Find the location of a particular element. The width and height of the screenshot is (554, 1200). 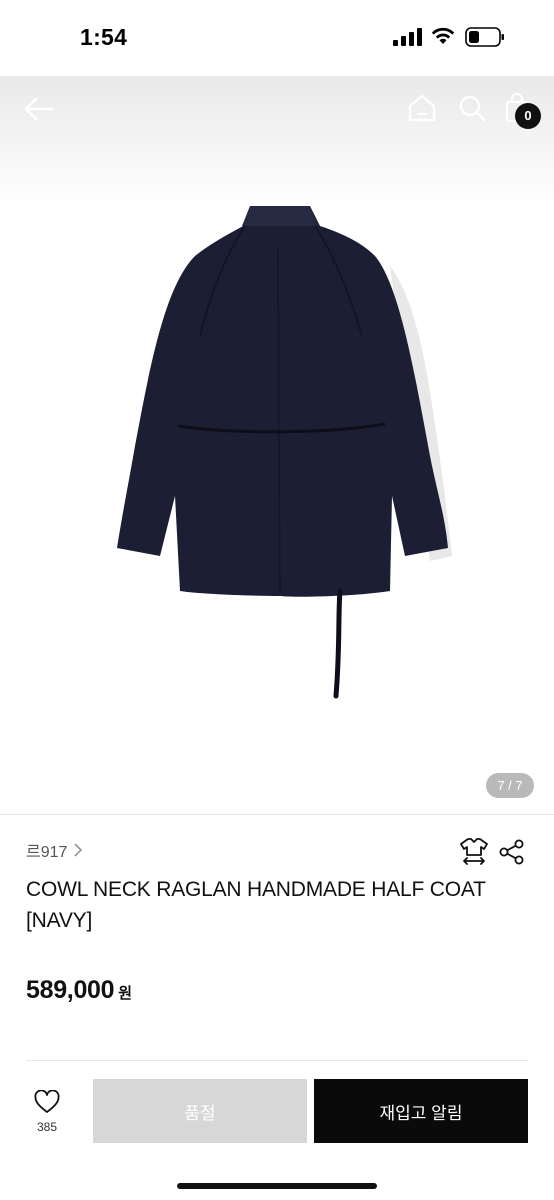

size-guide-icon is located at coordinates (474, 851).